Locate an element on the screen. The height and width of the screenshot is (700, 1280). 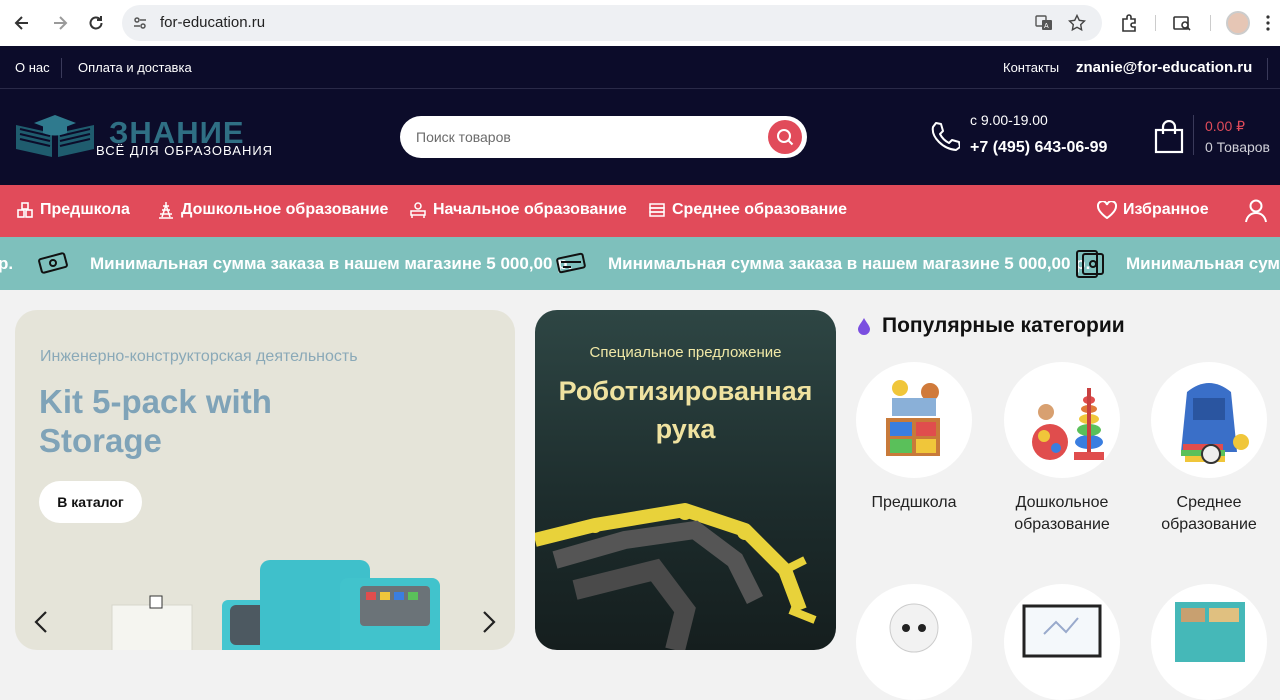
cart-total: 0.00 ₽ is located at coordinates (1225, 126).